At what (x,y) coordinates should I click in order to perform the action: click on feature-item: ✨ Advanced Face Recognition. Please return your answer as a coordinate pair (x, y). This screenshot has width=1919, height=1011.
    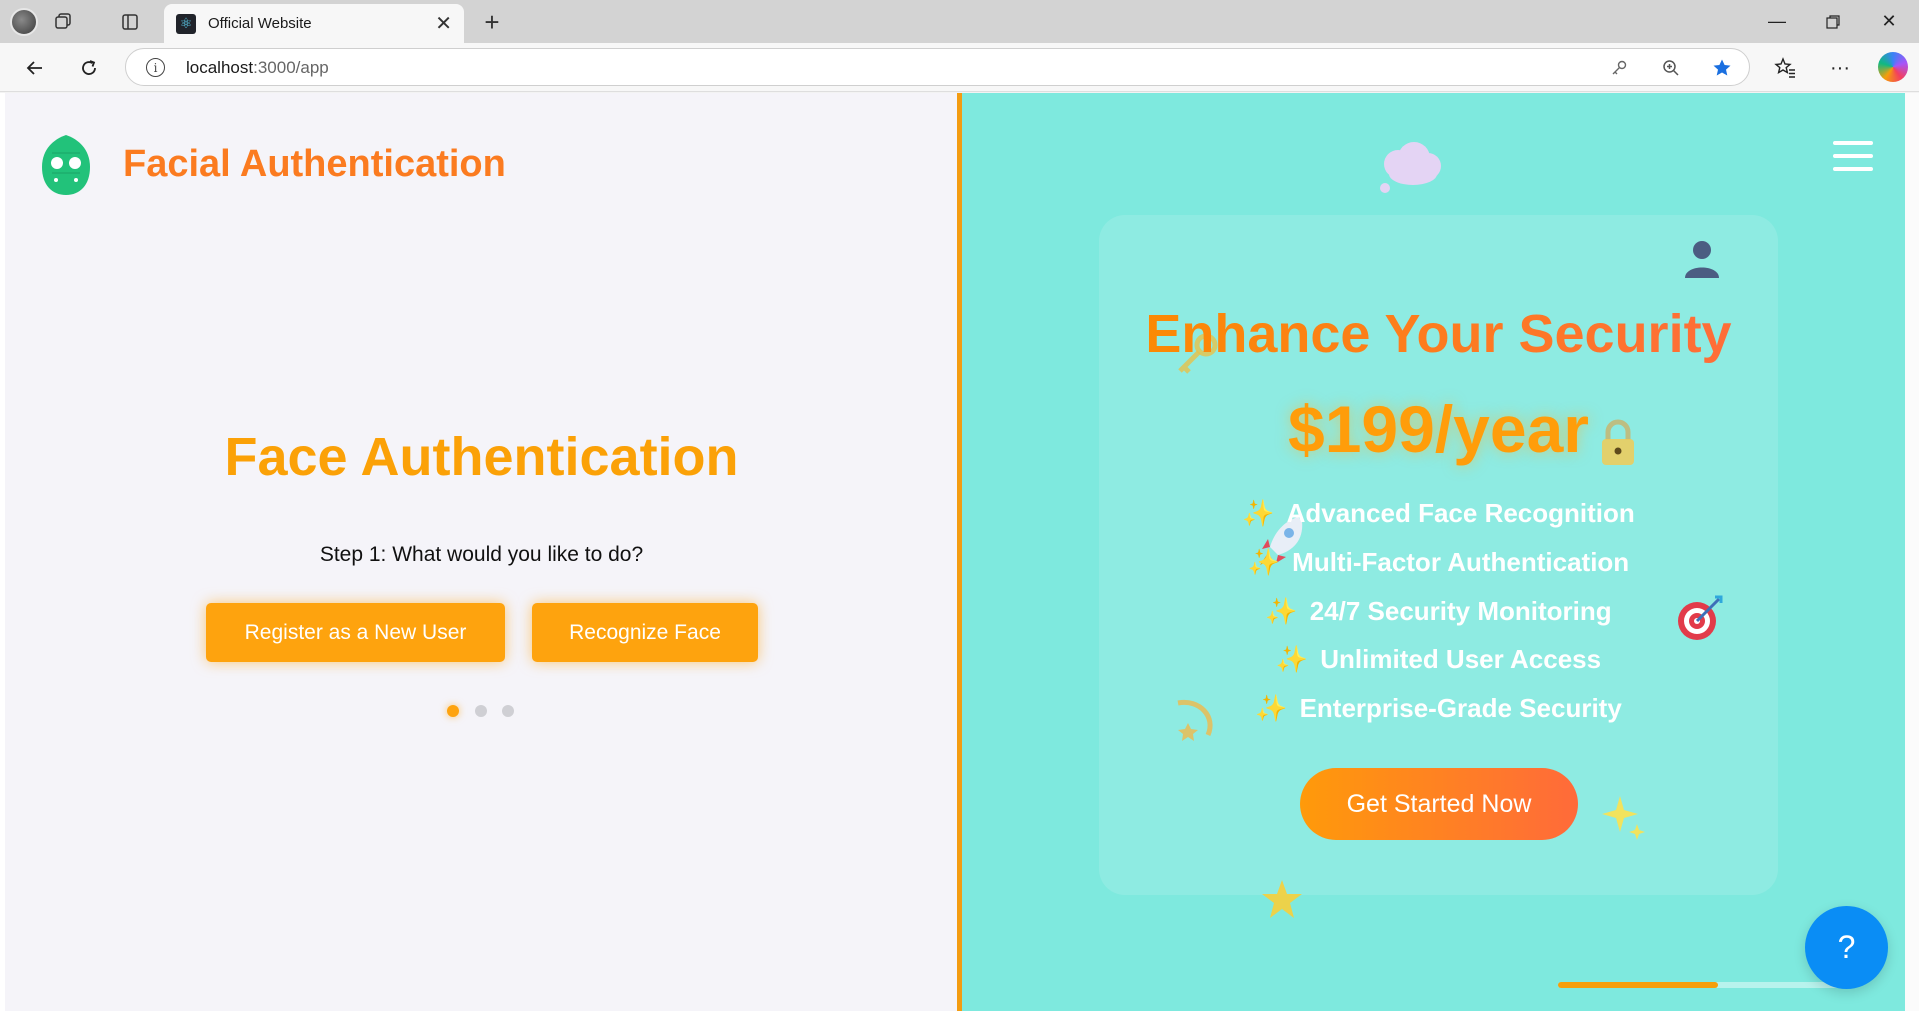
    Looking at the image, I should click on (1438, 513).